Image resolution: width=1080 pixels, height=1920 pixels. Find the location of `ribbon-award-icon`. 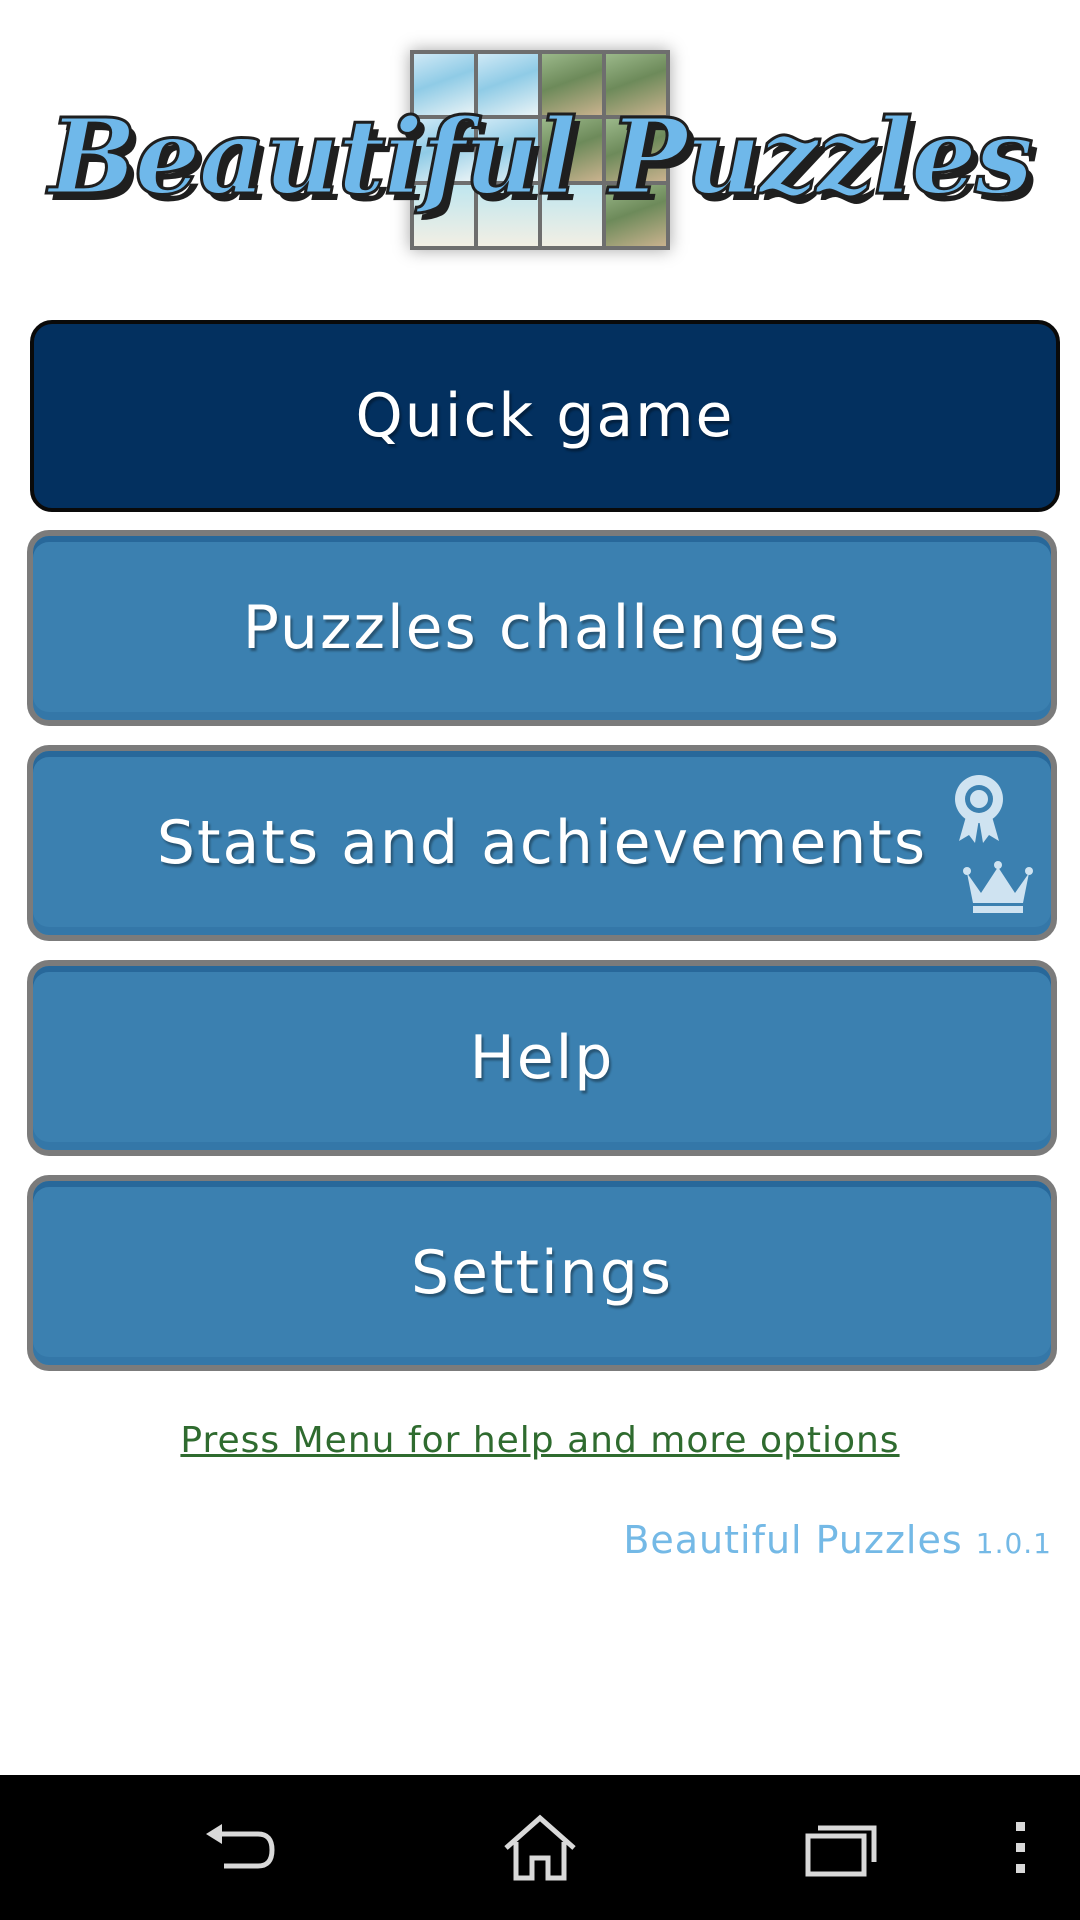

ribbon-award-icon is located at coordinates (979, 816).